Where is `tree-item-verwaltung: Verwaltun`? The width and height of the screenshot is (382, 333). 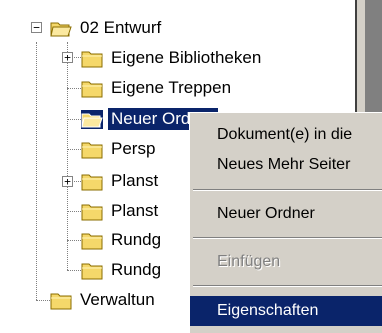
tree-item-verwaltung: Verwaltun is located at coordinates (104, 300).